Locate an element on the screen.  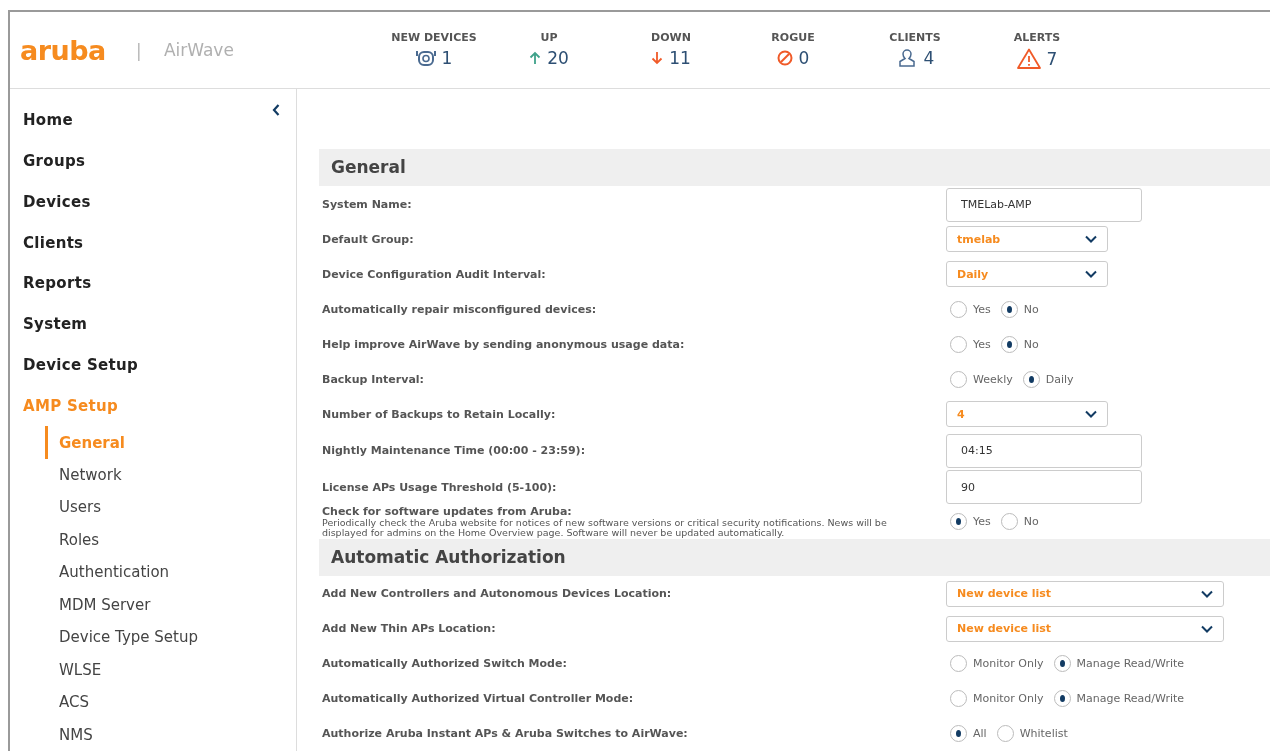
setting-label: Default Group: is located at coordinates (368, 239).